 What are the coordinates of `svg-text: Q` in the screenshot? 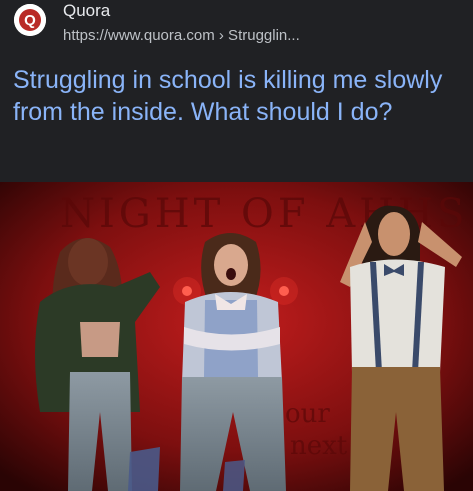 It's located at (30, 20).